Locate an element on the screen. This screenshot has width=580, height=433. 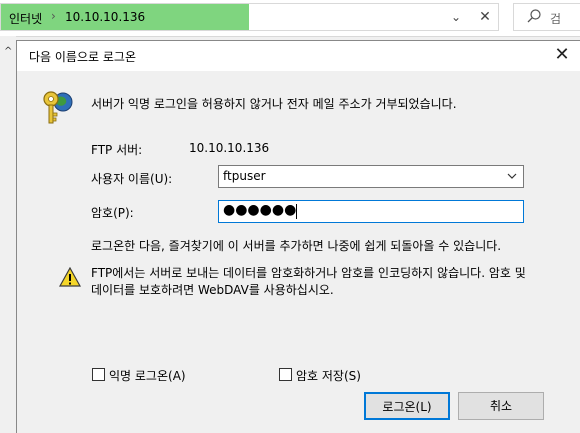
address-box: 인터넷 › 10.10.10.136 ⌄ ✕ is located at coordinates (249, 17).